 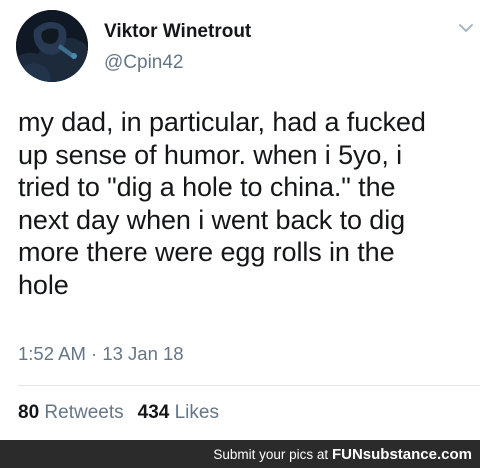 What do you see at coordinates (177, 32) in the screenshot?
I see `display-name: Viktor Winetrout` at bounding box center [177, 32].